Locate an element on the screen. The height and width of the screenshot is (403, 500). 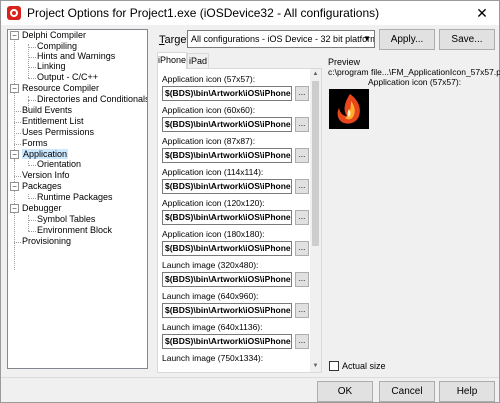
tree-item-label: Uses Permissions is located at coordinates (58, 132).